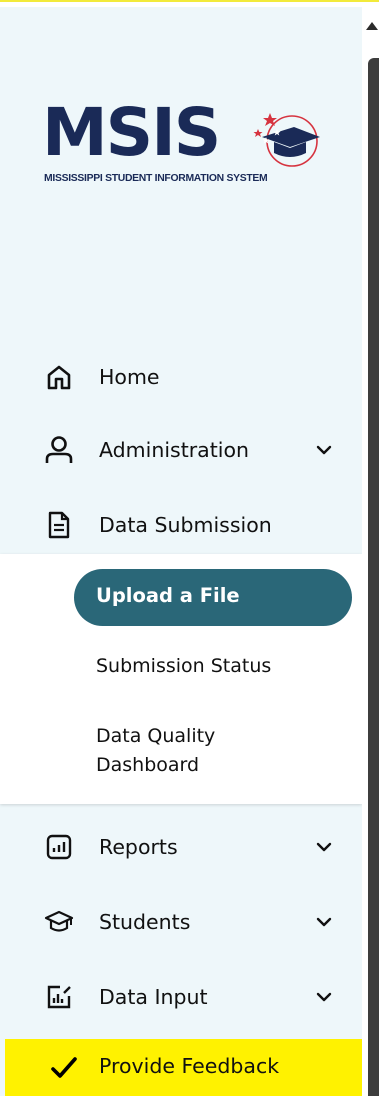 The width and height of the screenshot is (379, 1096). Describe the element at coordinates (59, 377) in the screenshot. I see `home-icon` at that location.